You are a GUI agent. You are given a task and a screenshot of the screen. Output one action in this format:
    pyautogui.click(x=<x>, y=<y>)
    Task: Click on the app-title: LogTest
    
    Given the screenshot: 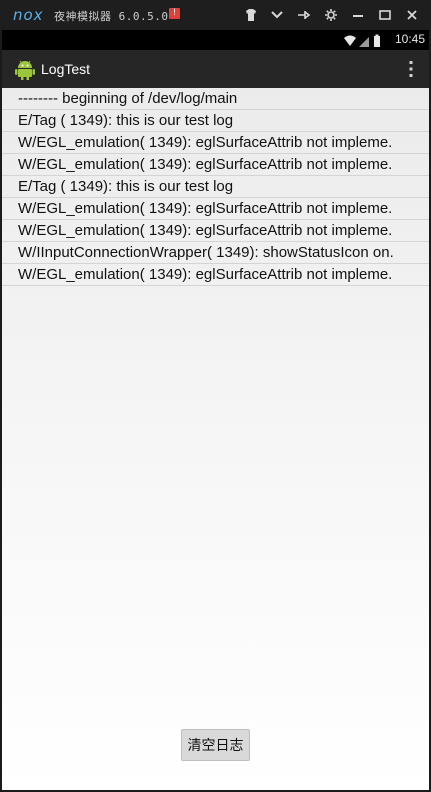 What is the action you would take?
    pyautogui.click(x=66, y=69)
    